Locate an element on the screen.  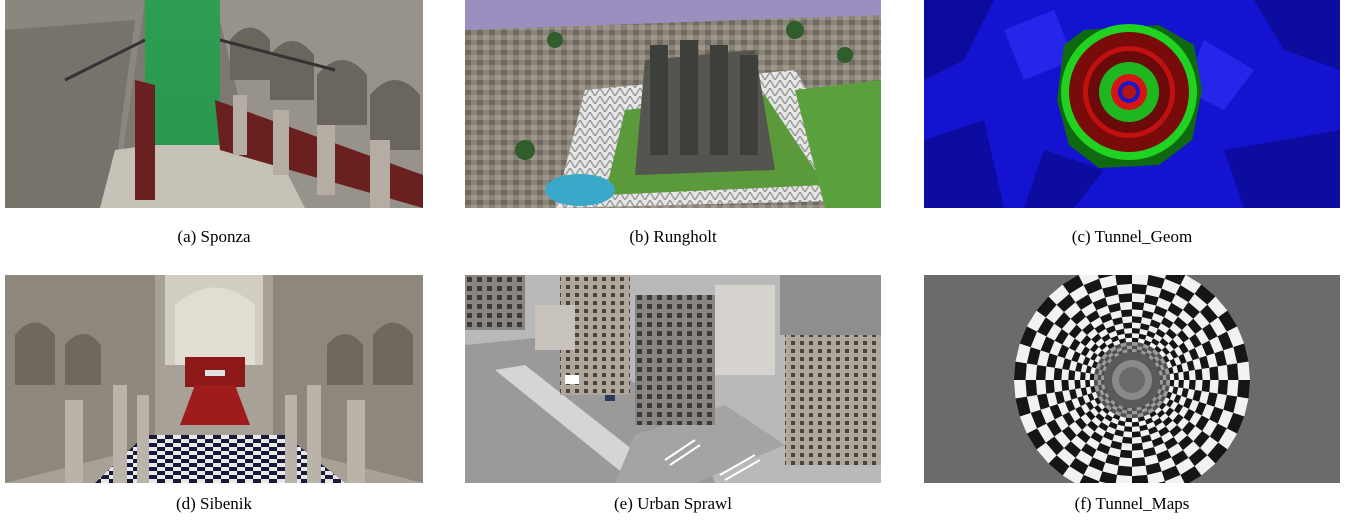
caption-rungholt: (b) Rungholt is located at coordinates (673, 236).